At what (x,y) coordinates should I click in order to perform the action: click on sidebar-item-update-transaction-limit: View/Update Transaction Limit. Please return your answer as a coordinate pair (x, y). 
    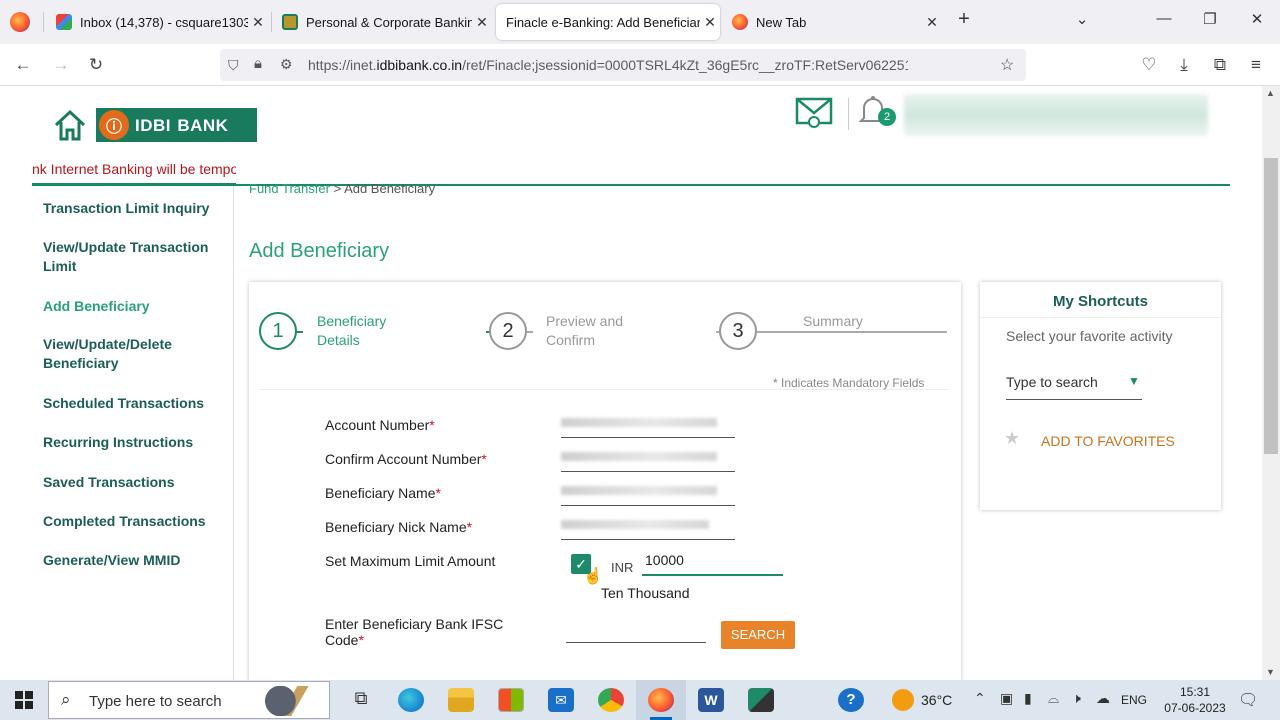
    Looking at the image, I should click on (135, 257).